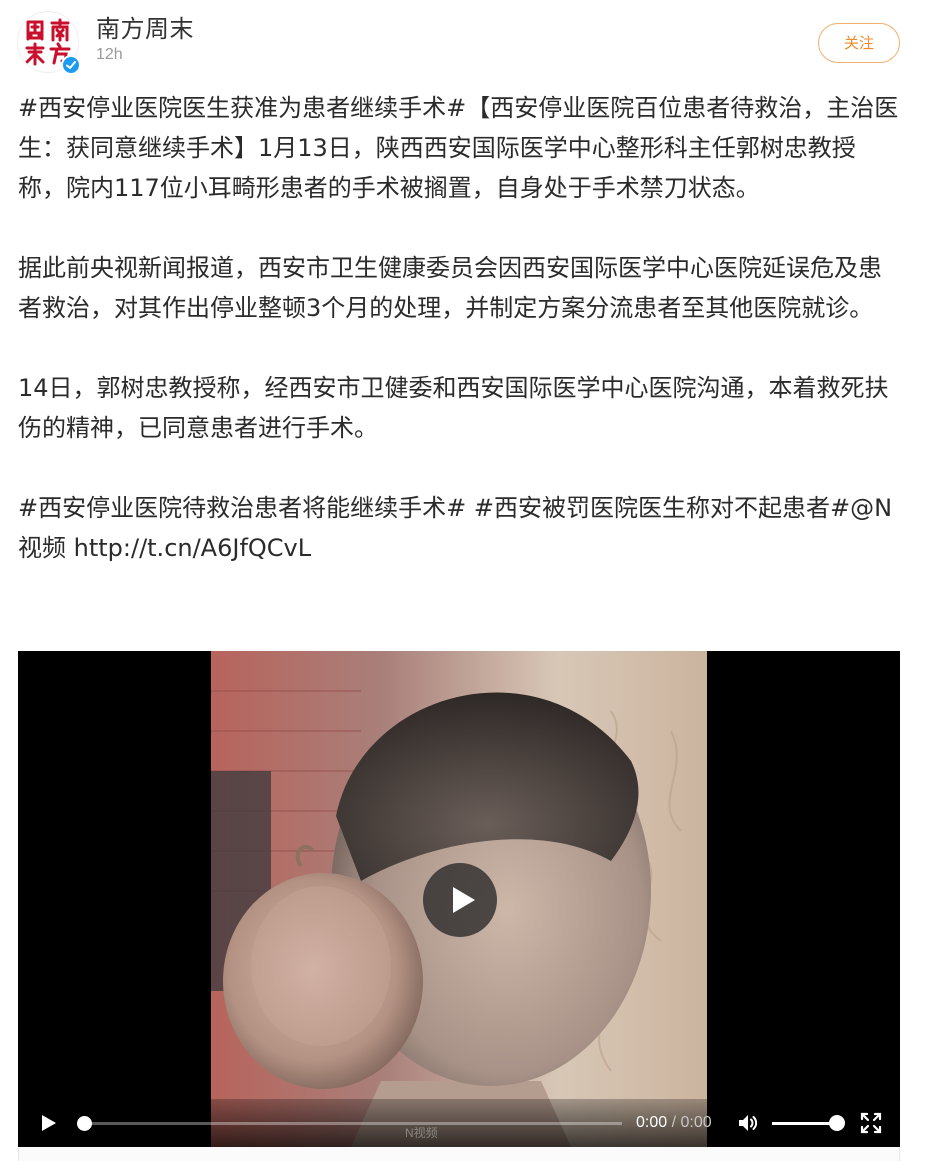 This screenshot has width=934, height=1161. I want to click on volume-slider, so click(804, 1123).